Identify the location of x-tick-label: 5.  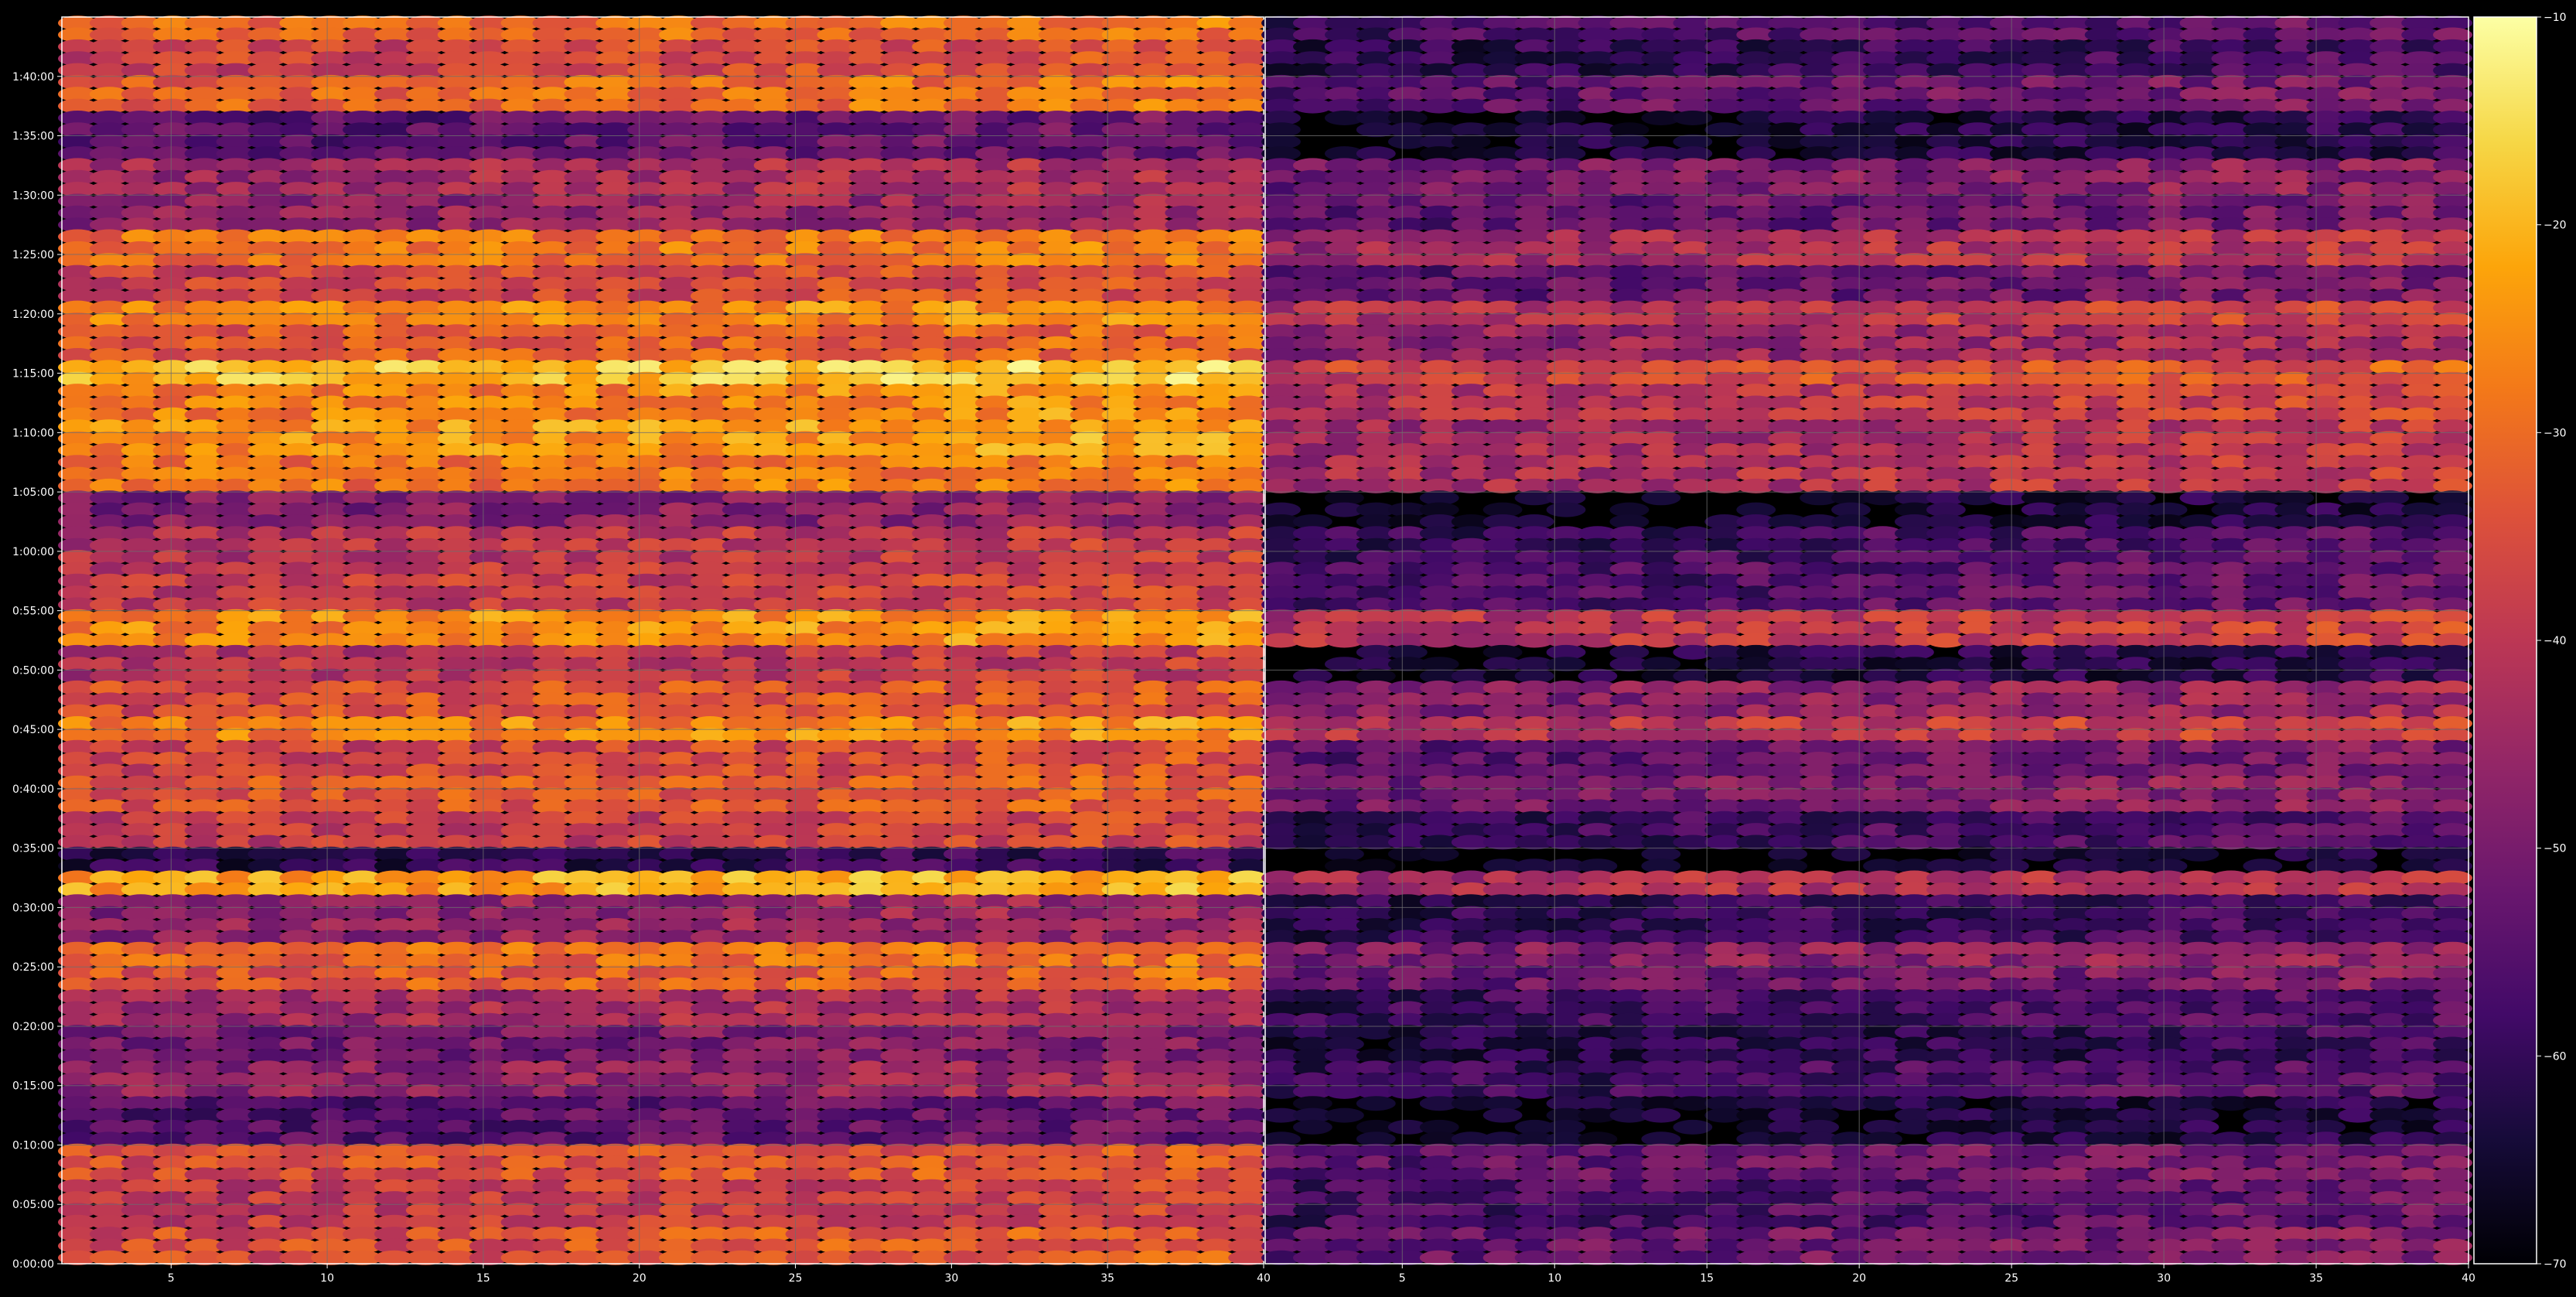
(172, 1278).